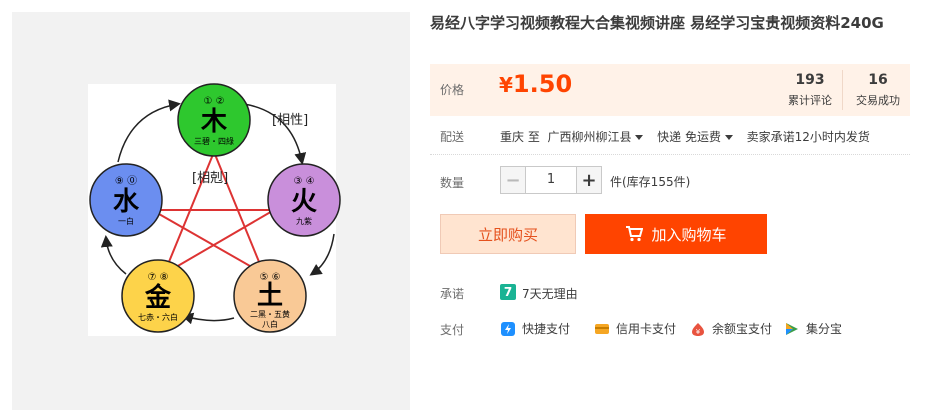  I want to click on quantity-input: 1, so click(551, 180).